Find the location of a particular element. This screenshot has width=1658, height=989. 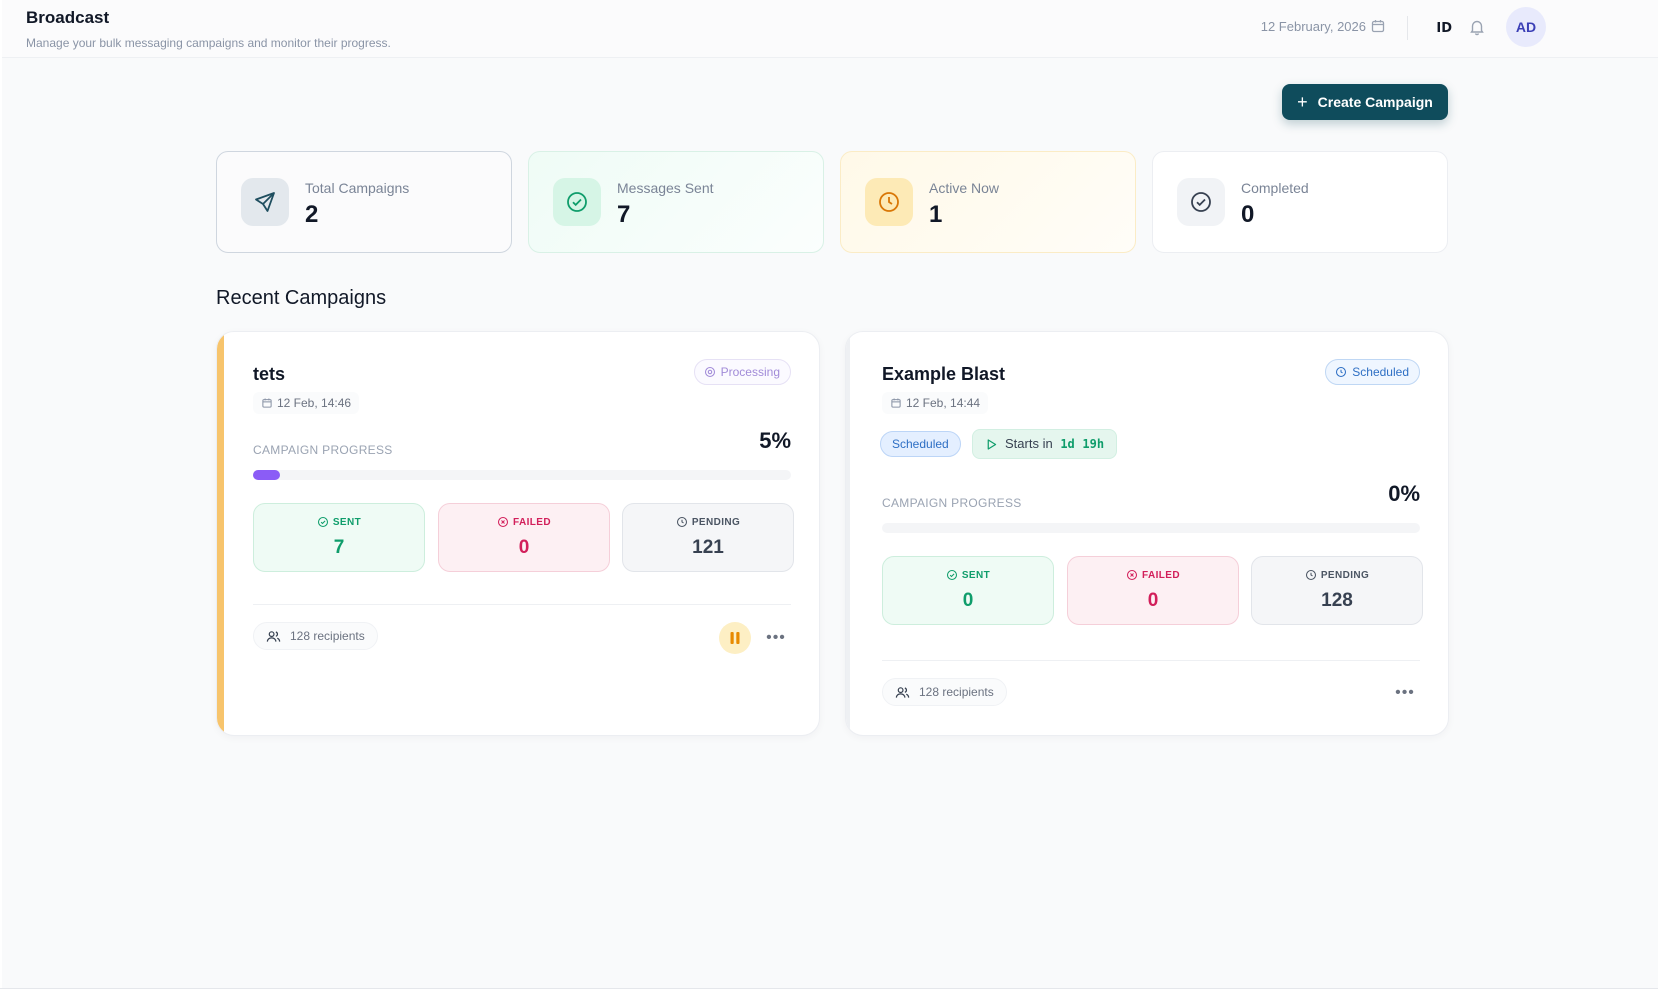

pending-value: 121 is located at coordinates (708, 547).